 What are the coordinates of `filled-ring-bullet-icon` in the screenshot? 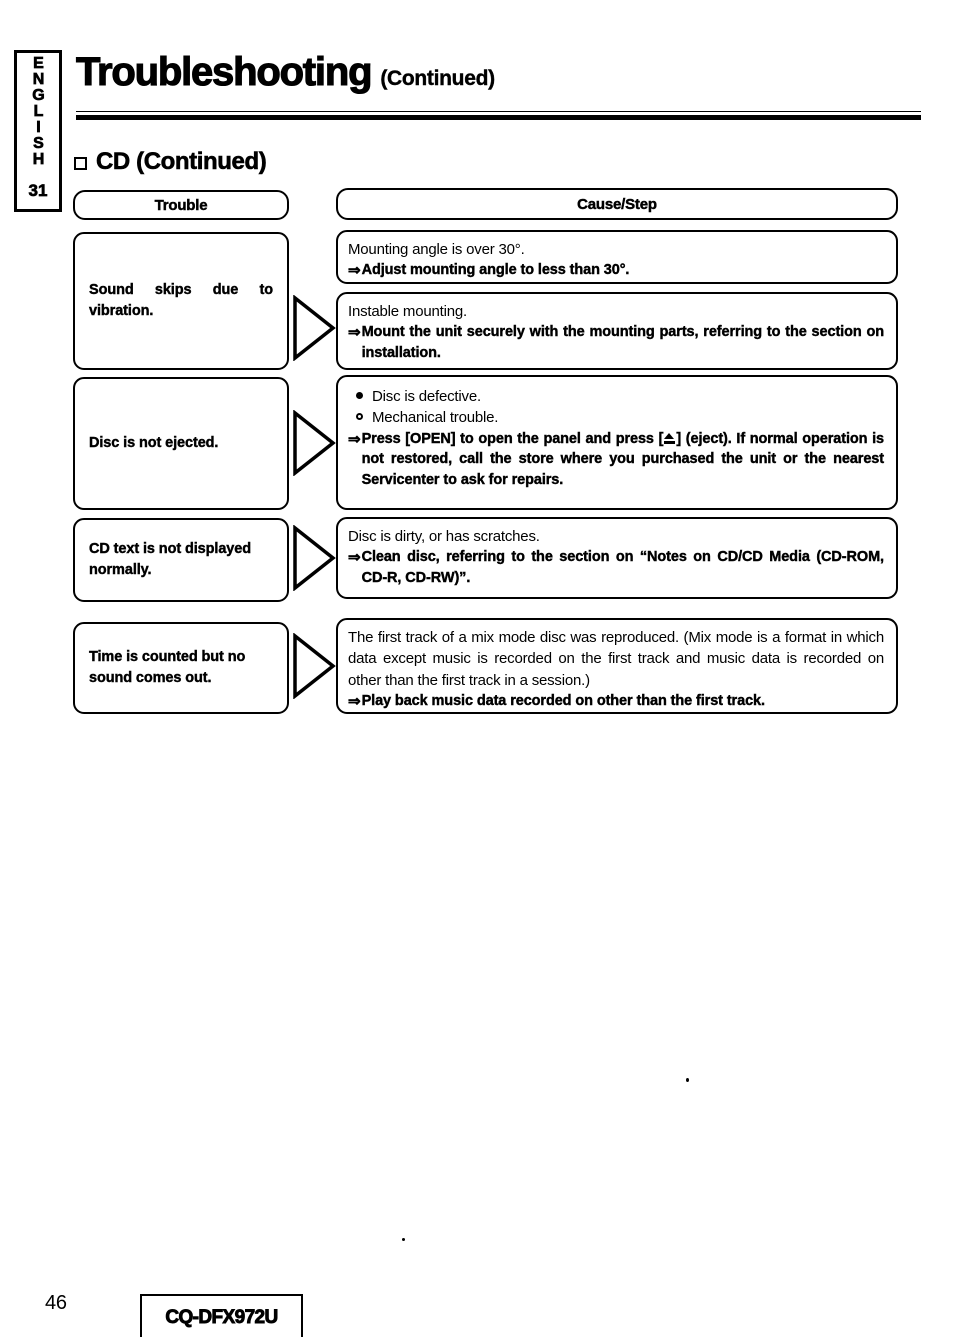 It's located at (359, 395).